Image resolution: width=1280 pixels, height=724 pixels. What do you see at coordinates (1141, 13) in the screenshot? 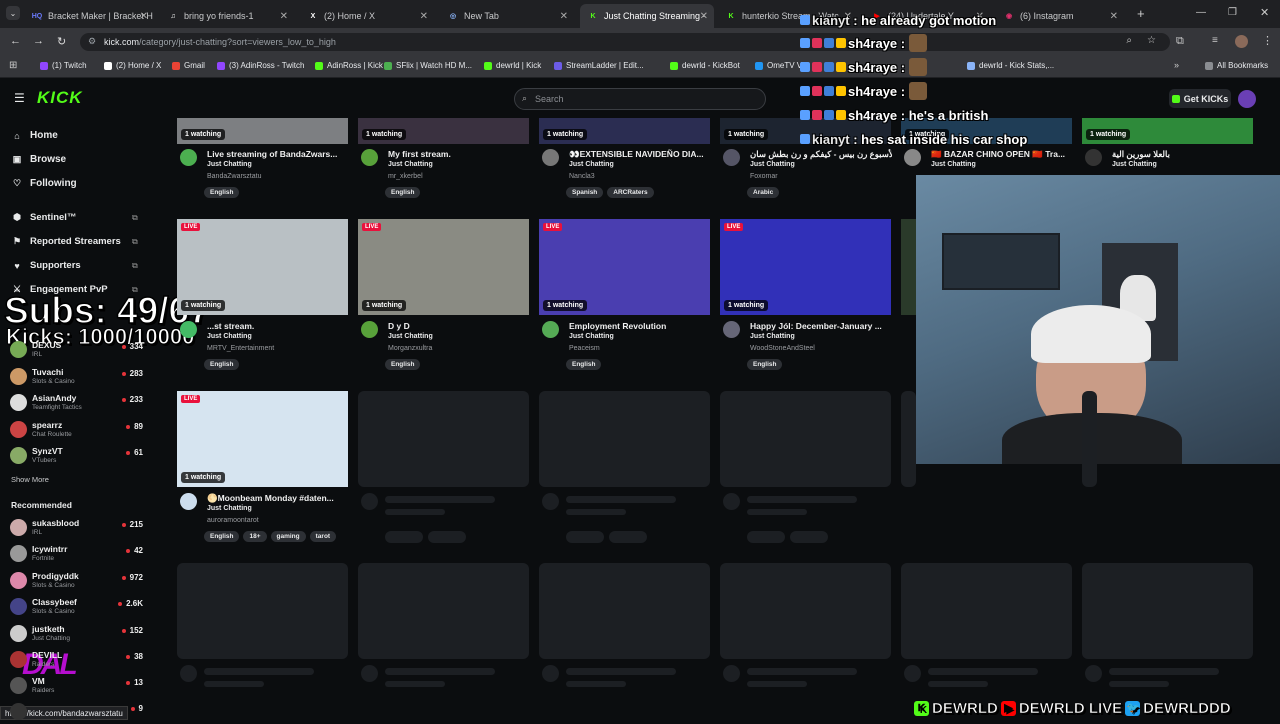
I see `new-tab-icon: +` at bounding box center [1141, 13].